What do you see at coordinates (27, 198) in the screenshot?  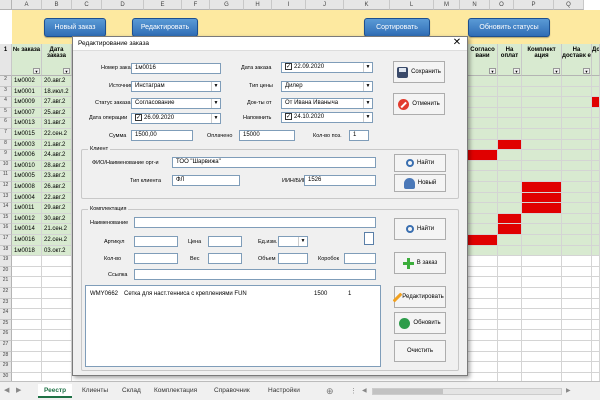 I see `order-id-cell: 1м0004` at bounding box center [27, 198].